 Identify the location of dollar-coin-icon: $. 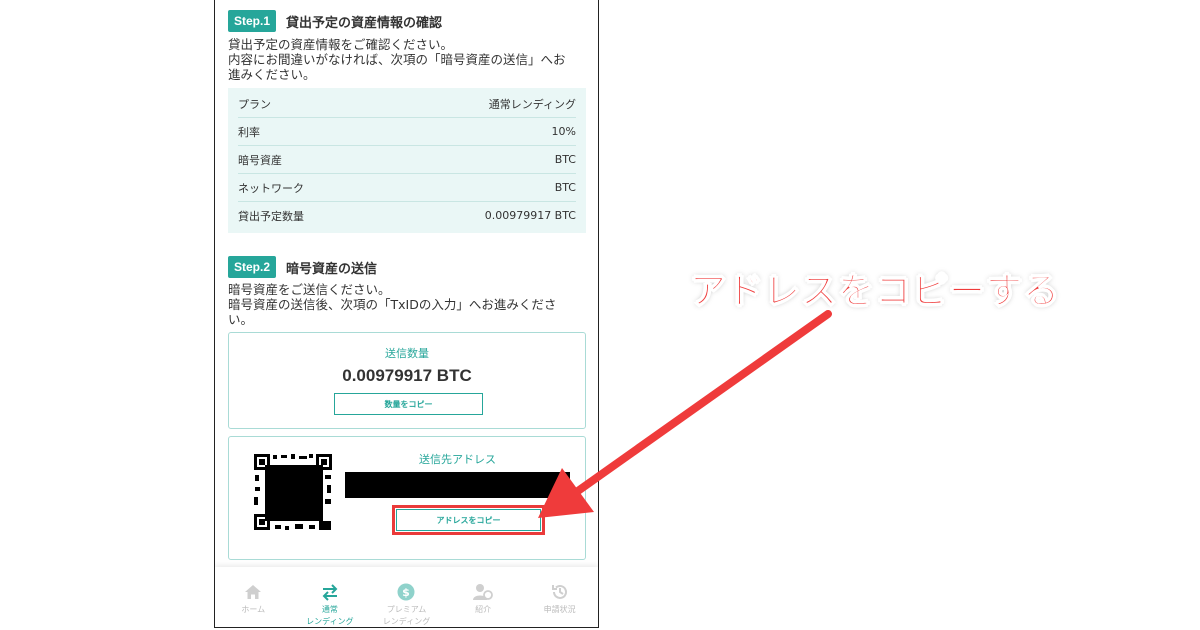
(406, 592).